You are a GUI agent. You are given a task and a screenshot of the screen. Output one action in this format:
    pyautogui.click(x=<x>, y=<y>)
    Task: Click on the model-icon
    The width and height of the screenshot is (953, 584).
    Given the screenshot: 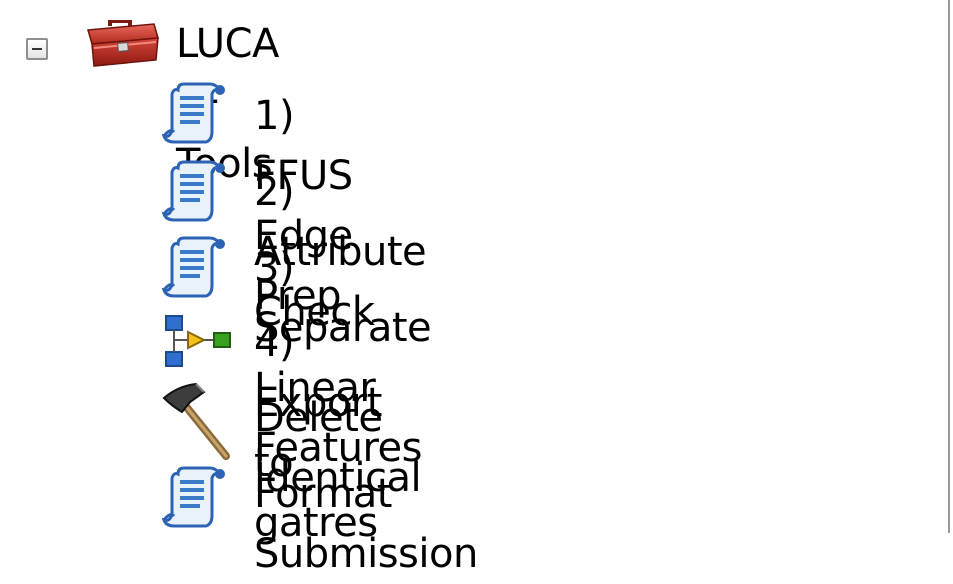 What is the action you would take?
    pyautogui.click(x=198, y=341)
    